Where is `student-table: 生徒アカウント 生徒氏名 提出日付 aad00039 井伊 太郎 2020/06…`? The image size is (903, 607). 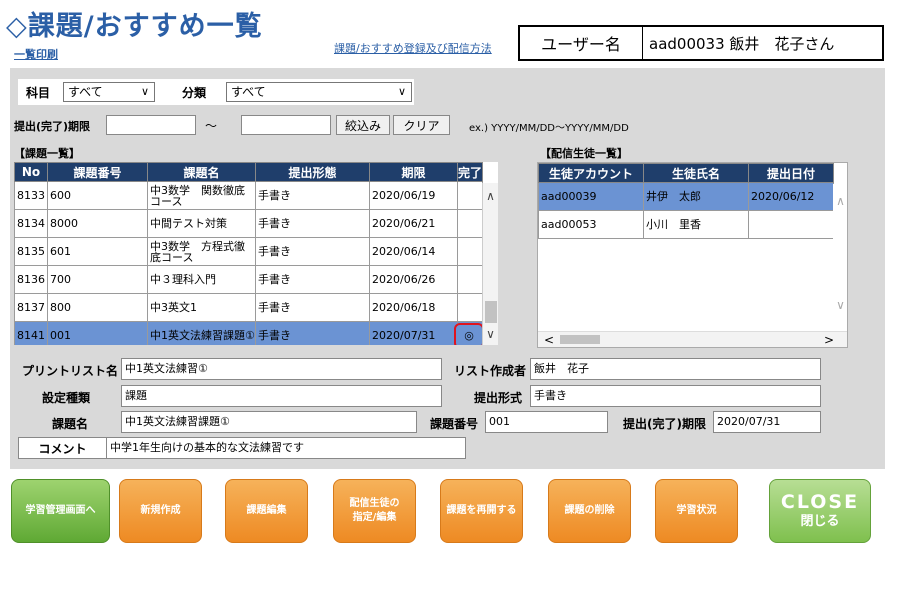
student-table: 生徒アカウント 生徒氏名 提出日付 aad00039 井伊 太郎 2020/06… is located at coordinates (686, 201).